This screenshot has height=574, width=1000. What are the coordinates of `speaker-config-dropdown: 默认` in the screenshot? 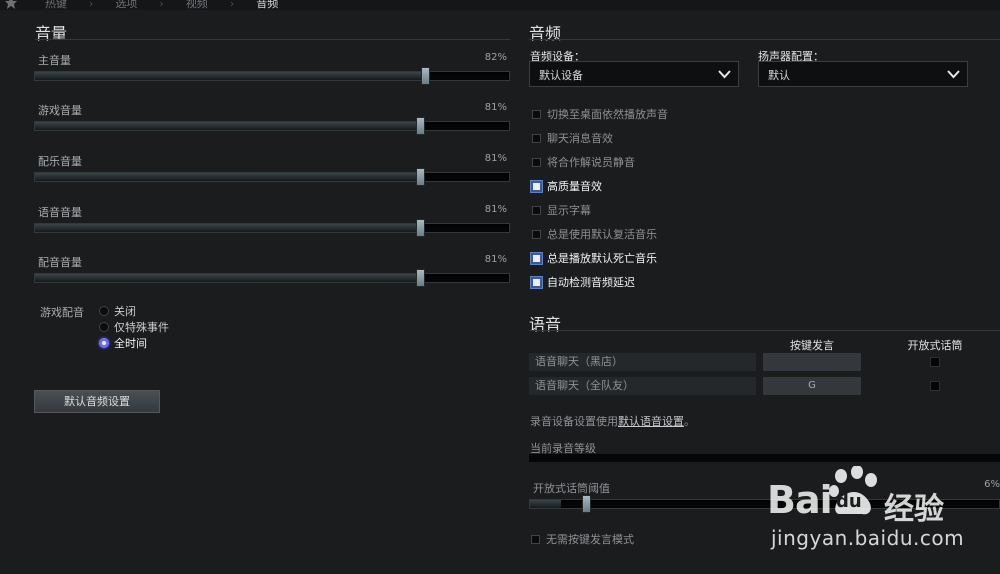 It's located at (863, 74).